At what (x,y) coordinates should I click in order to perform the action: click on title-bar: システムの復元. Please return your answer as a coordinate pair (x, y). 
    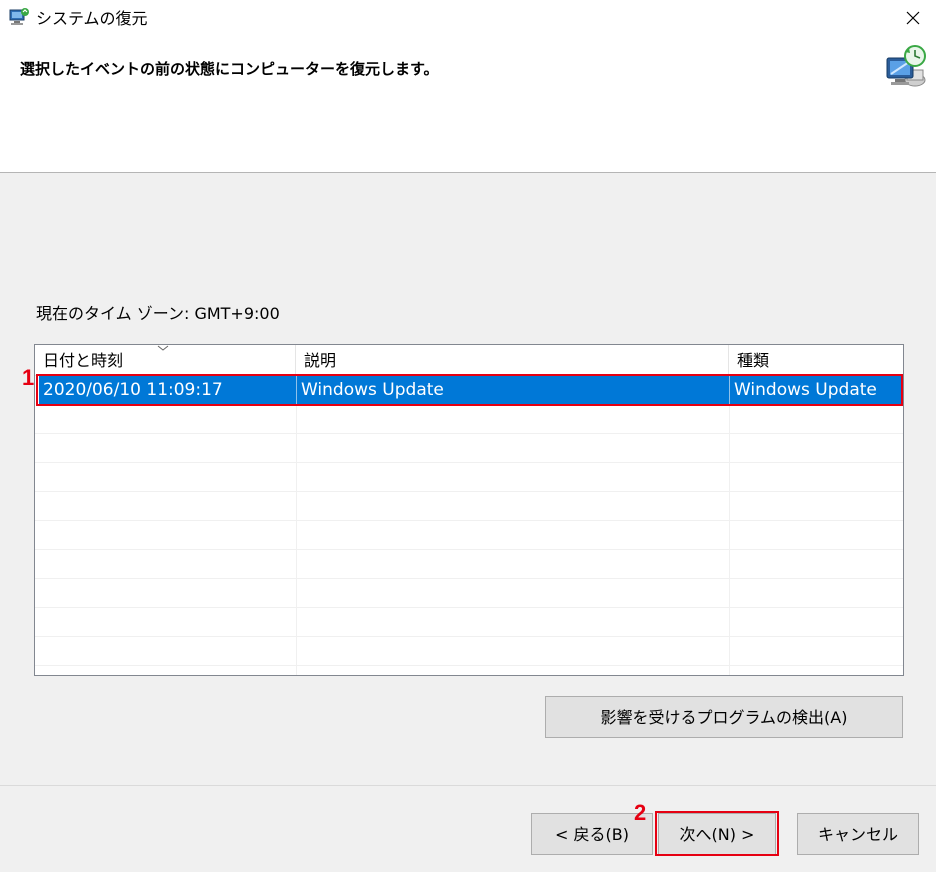
    Looking at the image, I should click on (468, 19).